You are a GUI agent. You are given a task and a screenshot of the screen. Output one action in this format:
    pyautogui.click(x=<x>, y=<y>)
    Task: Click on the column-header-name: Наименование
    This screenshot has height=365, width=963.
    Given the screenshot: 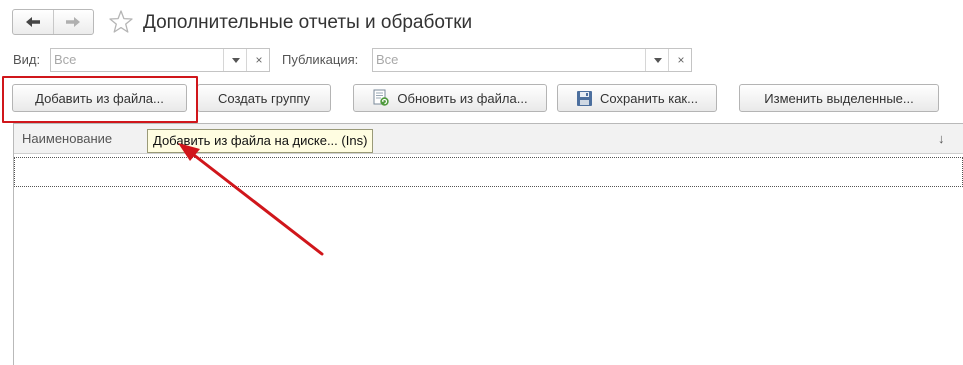 What is the action you would take?
    pyautogui.click(x=67, y=139)
    